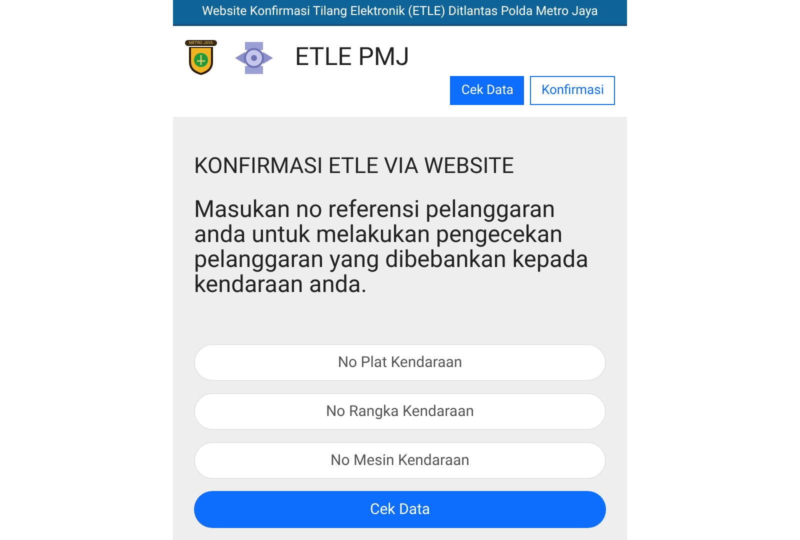  Describe the element at coordinates (487, 90) in the screenshot. I see `nav-button: Cek Data` at that location.